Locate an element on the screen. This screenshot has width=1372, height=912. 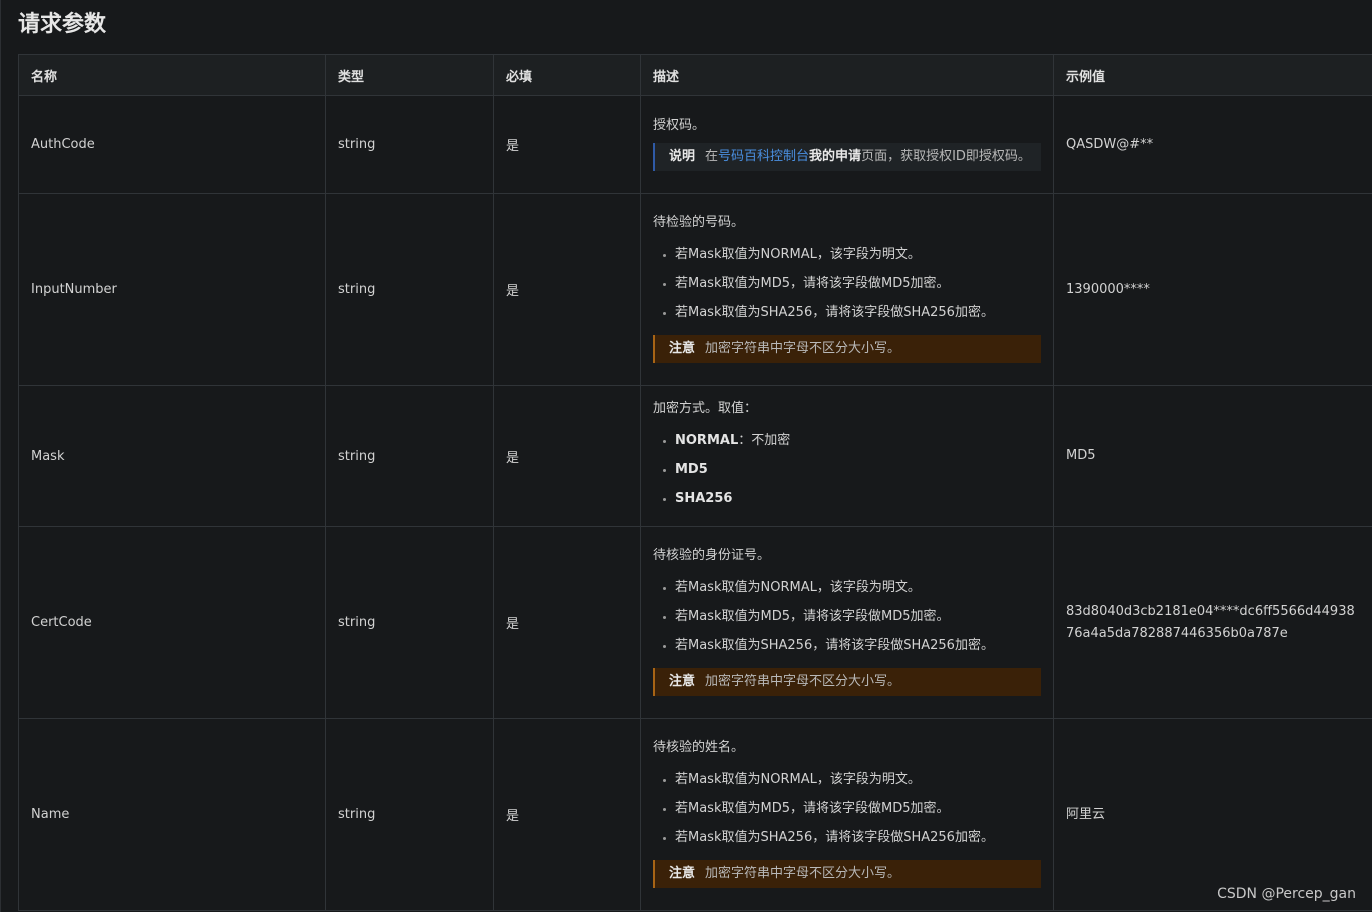
description-text: 待检验的号码。 is located at coordinates (699, 222).